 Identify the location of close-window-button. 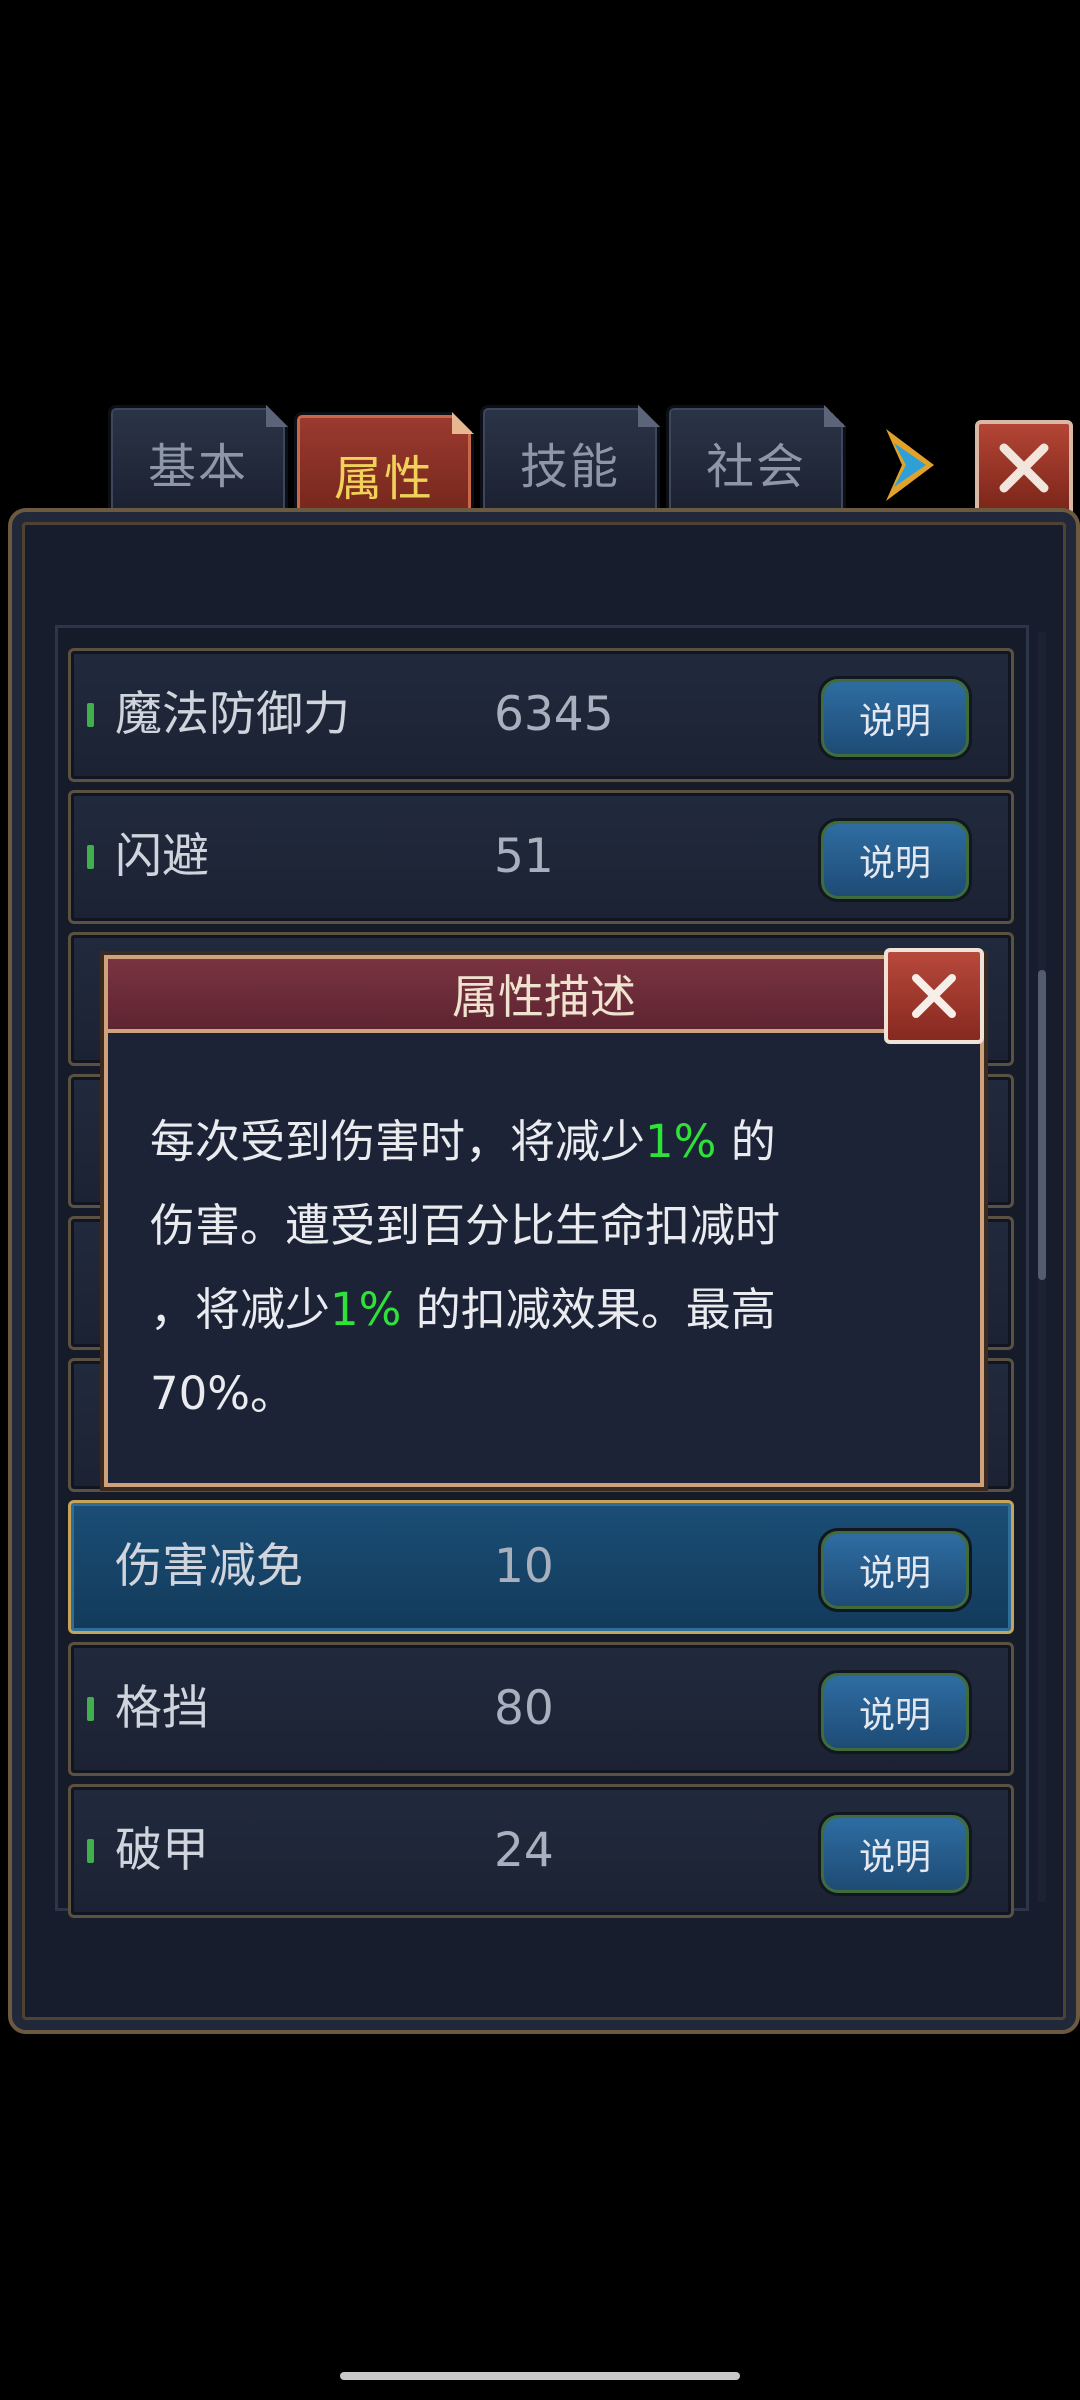
(1024, 468).